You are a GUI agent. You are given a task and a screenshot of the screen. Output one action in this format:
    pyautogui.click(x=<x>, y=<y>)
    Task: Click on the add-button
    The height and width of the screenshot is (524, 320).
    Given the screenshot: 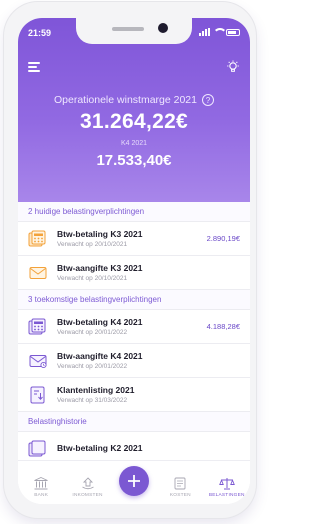 What is the action you would take?
    pyautogui.click(x=133, y=481)
    